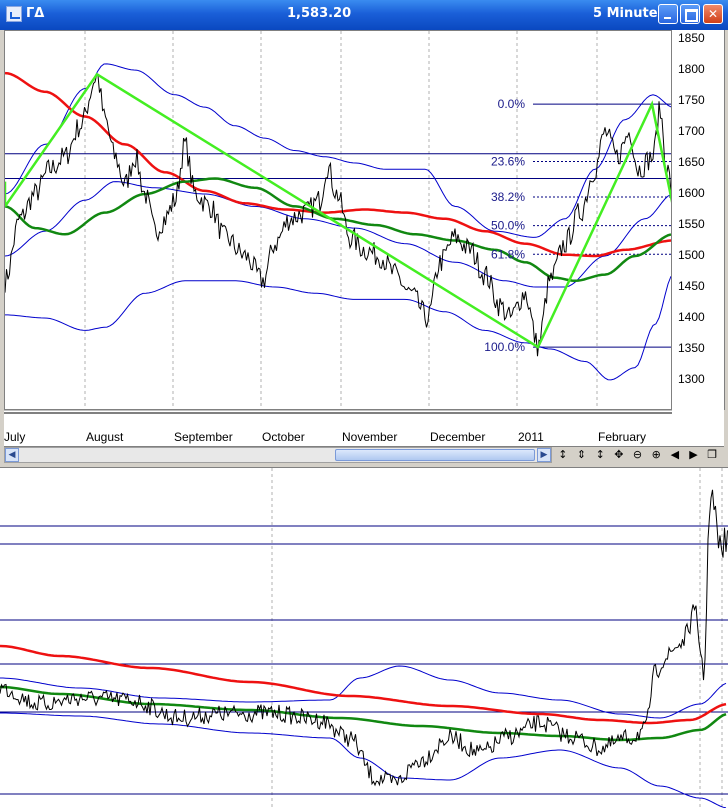  I want to click on price-tick-label: 1650, so click(691, 162).